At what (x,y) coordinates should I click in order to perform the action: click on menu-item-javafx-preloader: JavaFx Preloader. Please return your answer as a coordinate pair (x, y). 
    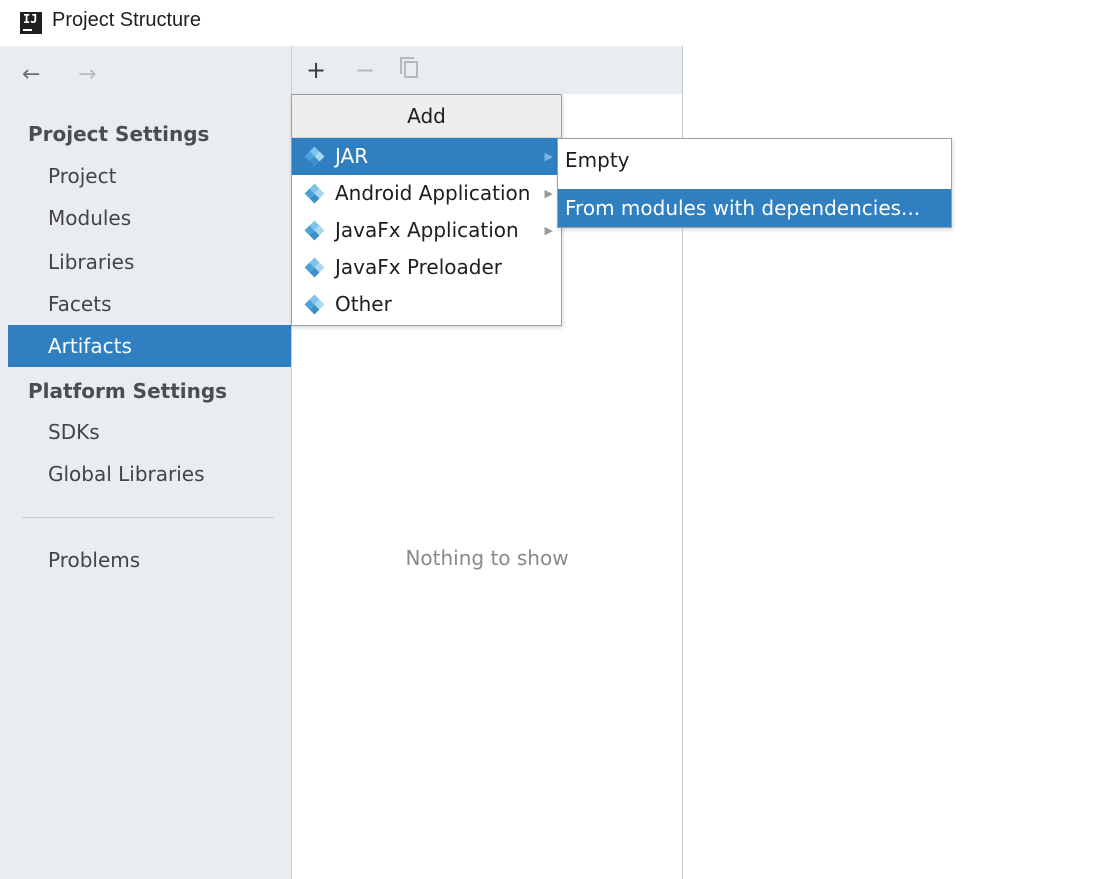
    Looking at the image, I should click on (426, 267).